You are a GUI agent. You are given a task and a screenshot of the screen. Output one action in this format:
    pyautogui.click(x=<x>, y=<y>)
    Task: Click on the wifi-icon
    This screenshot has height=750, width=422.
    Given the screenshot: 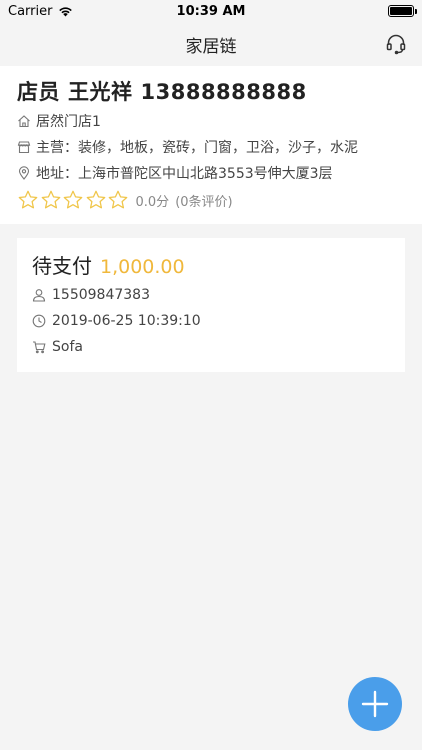 What is the action you would take?
    pyautogui.click(x=66, y=11)
    